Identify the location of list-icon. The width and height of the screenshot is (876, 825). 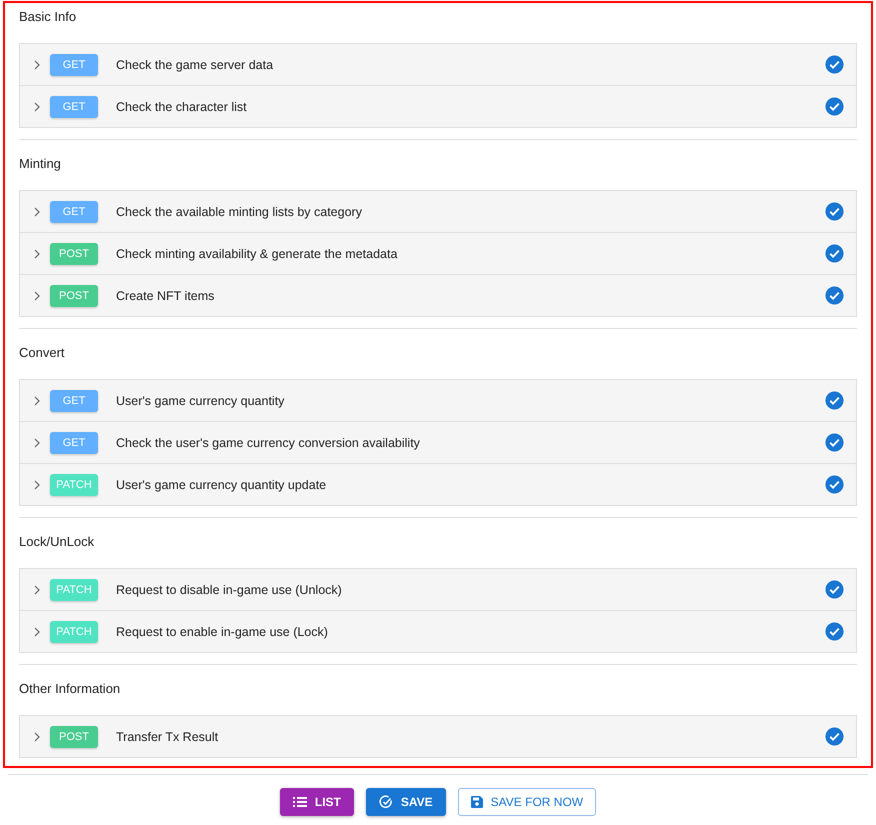
(299, 802).